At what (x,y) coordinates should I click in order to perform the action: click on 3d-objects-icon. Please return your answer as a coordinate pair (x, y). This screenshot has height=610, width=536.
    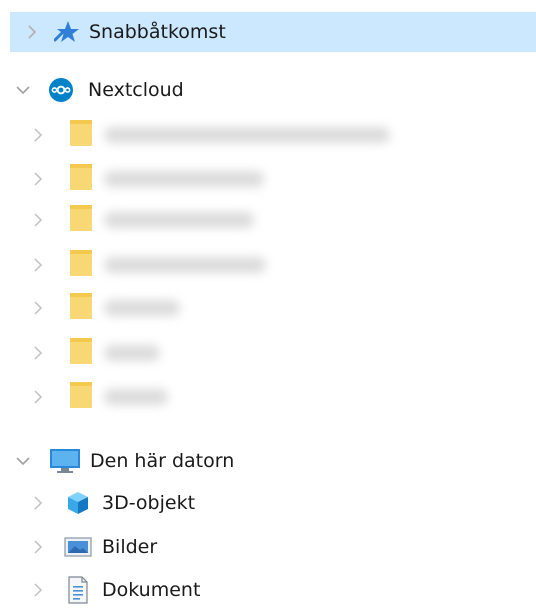
    Looking at the image, I should click on (78, 503).